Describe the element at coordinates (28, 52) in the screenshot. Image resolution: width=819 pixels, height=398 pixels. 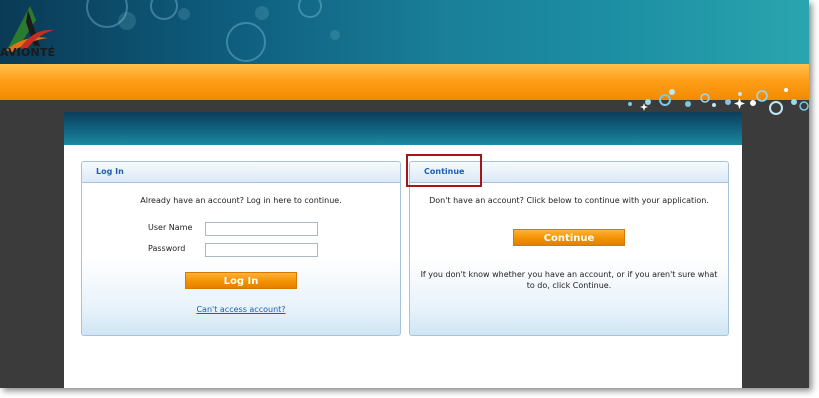
I see `logo-text: AVIONTÉ` at that location.